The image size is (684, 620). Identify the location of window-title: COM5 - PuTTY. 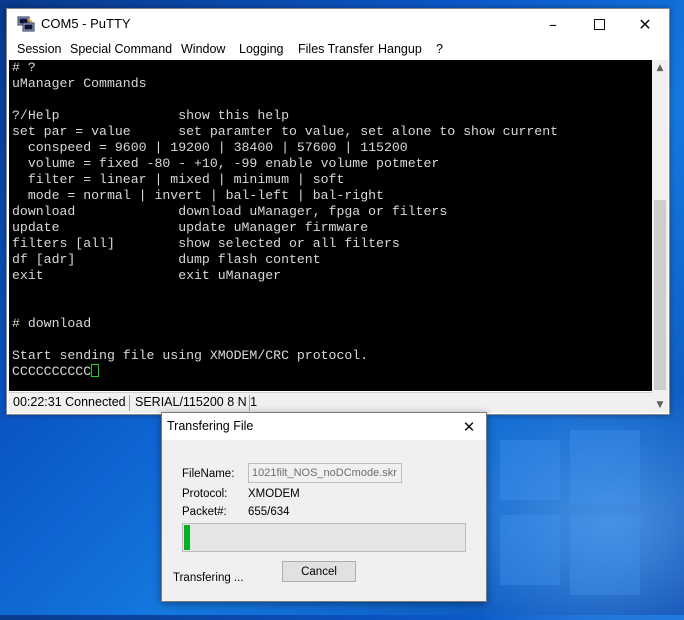
(86, 23).